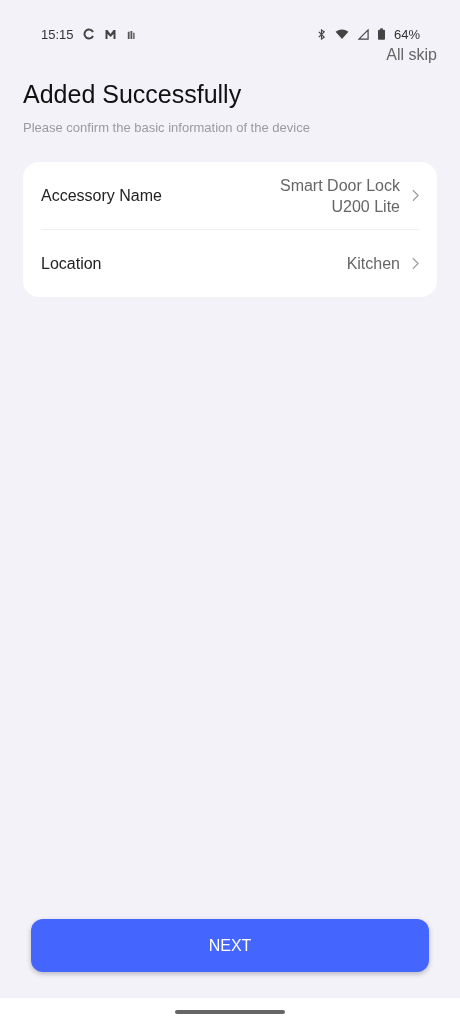 The image size is (460, 1024). What do you see at coordinates (133, 94) in the screenshot?
I see `page-title: Added Successfully` at bounding box center [133, 94].